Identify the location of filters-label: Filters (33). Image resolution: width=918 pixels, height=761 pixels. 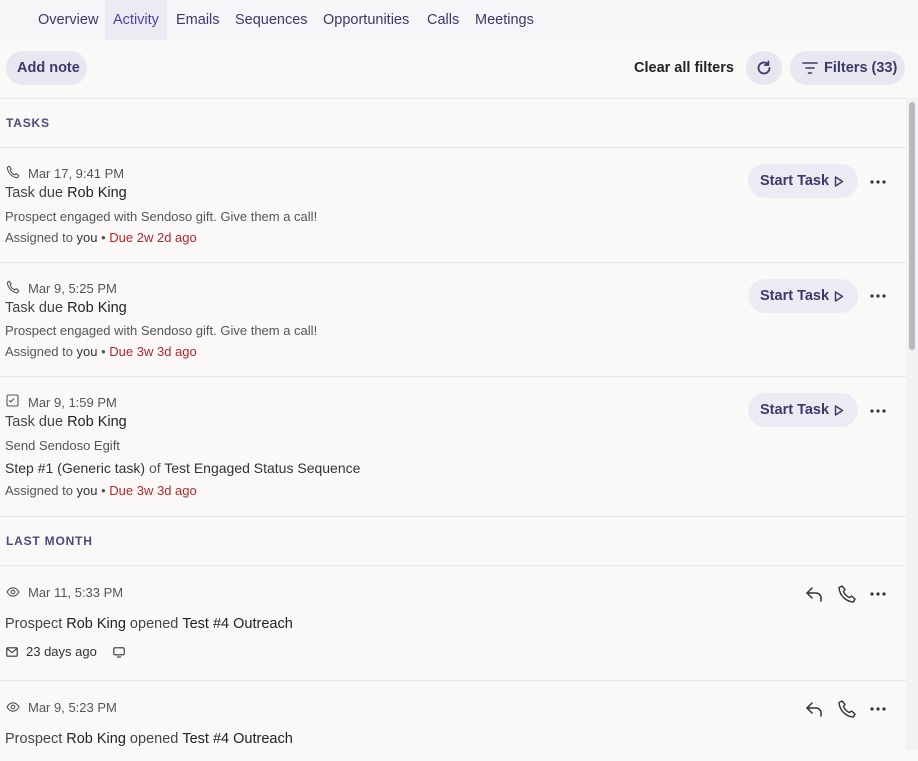
(861, 68).